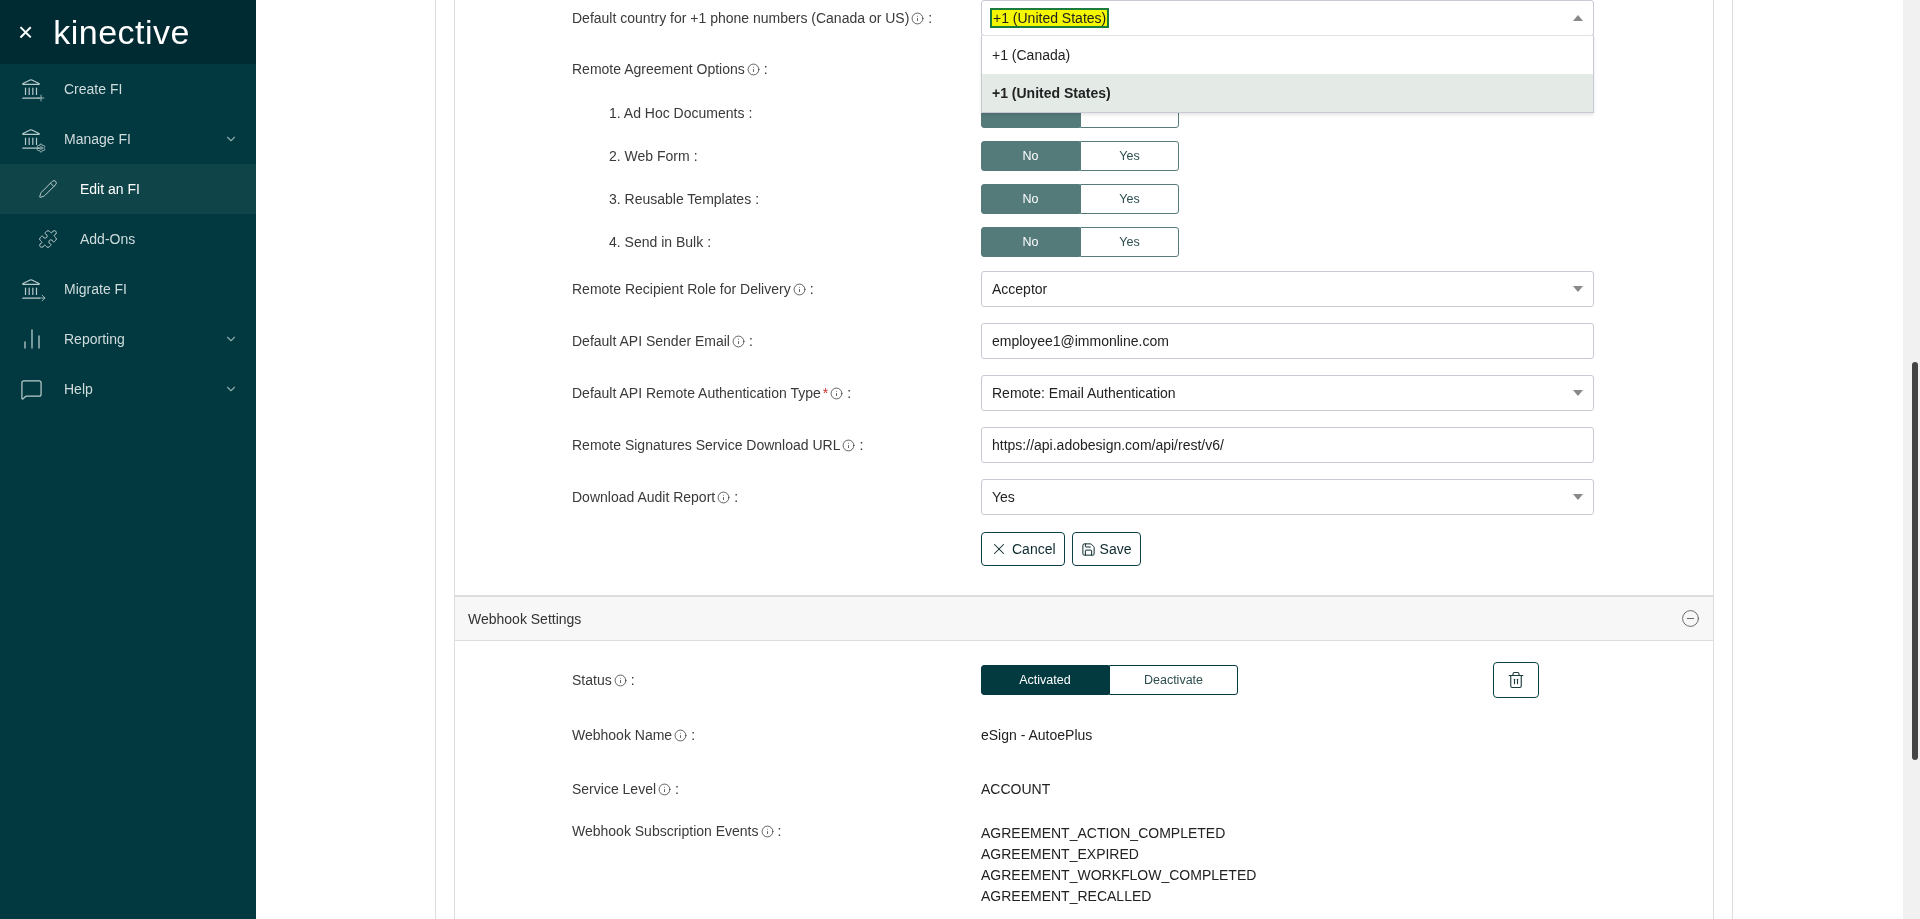 The height and width of the screenshot is (919, 1920). Describe the element at coordinates (677, 112) in the screenshot. I see `field-label: 1. Ad Hoc Documents` at that location.